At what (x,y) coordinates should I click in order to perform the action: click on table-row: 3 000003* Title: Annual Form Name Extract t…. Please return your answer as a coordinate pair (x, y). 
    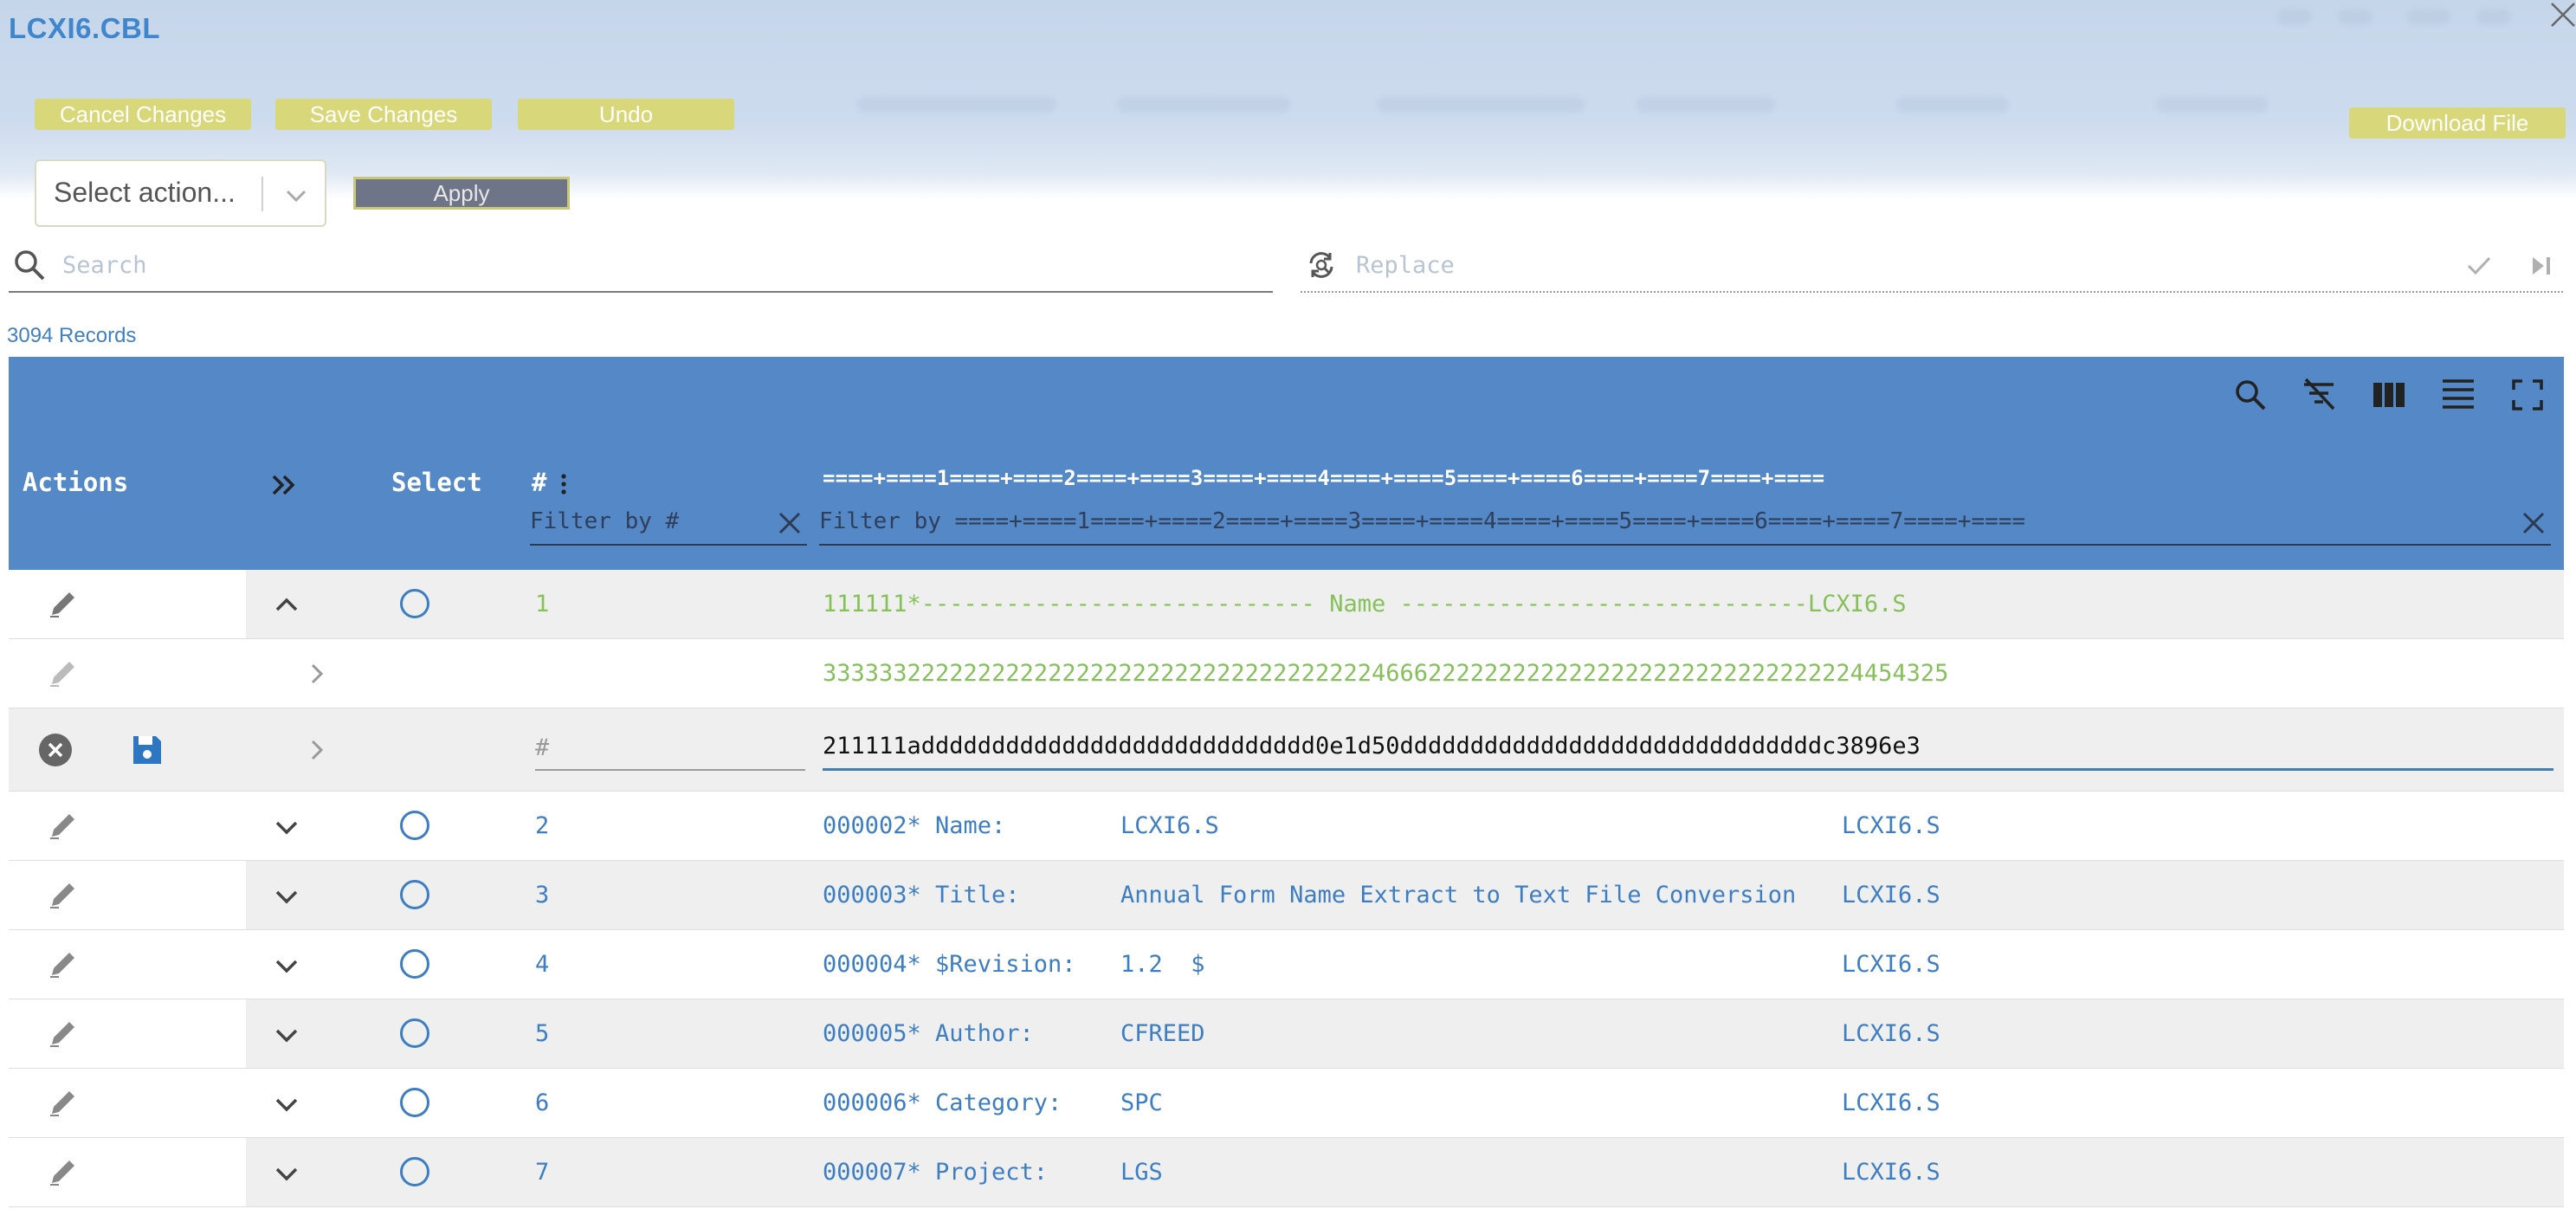
    Looking at the image, I should click on (1286, 895).